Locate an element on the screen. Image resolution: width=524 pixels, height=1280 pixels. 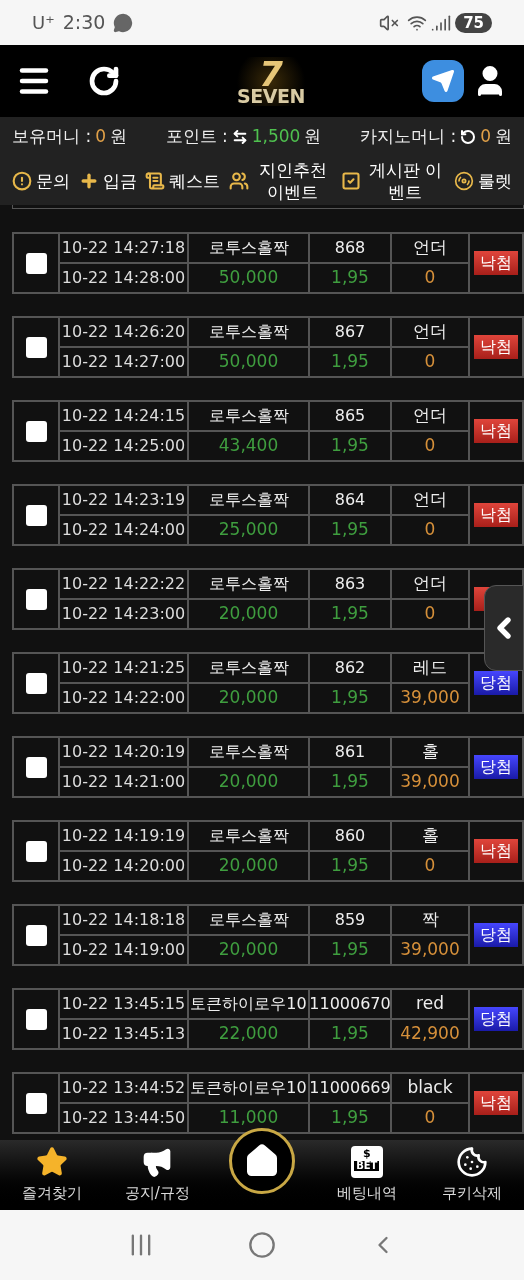
currency-unit: 원 is located at coordinates (503, 137).